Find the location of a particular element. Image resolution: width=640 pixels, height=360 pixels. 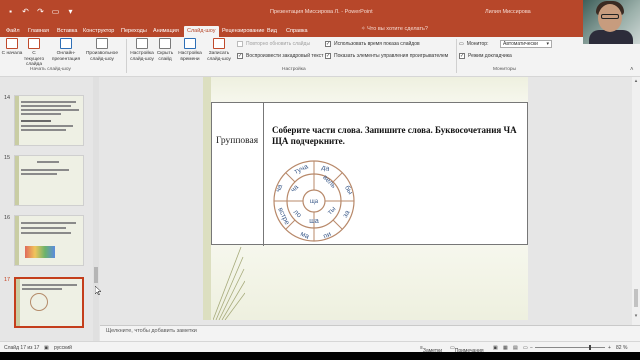

hide-slide-label: Скрыть слайд is located at coordinates (165, 56).